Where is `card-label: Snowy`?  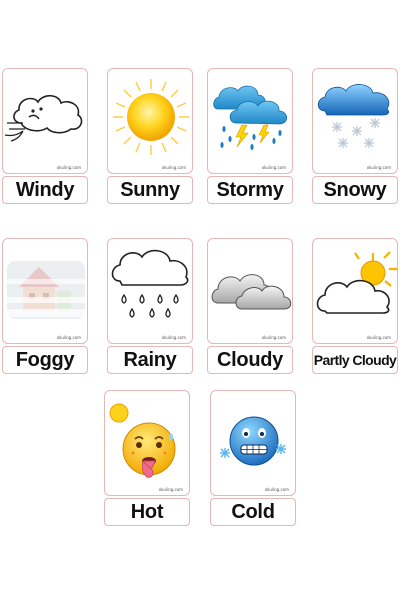 card-label: Snowy is located at coordinates (355, 190).